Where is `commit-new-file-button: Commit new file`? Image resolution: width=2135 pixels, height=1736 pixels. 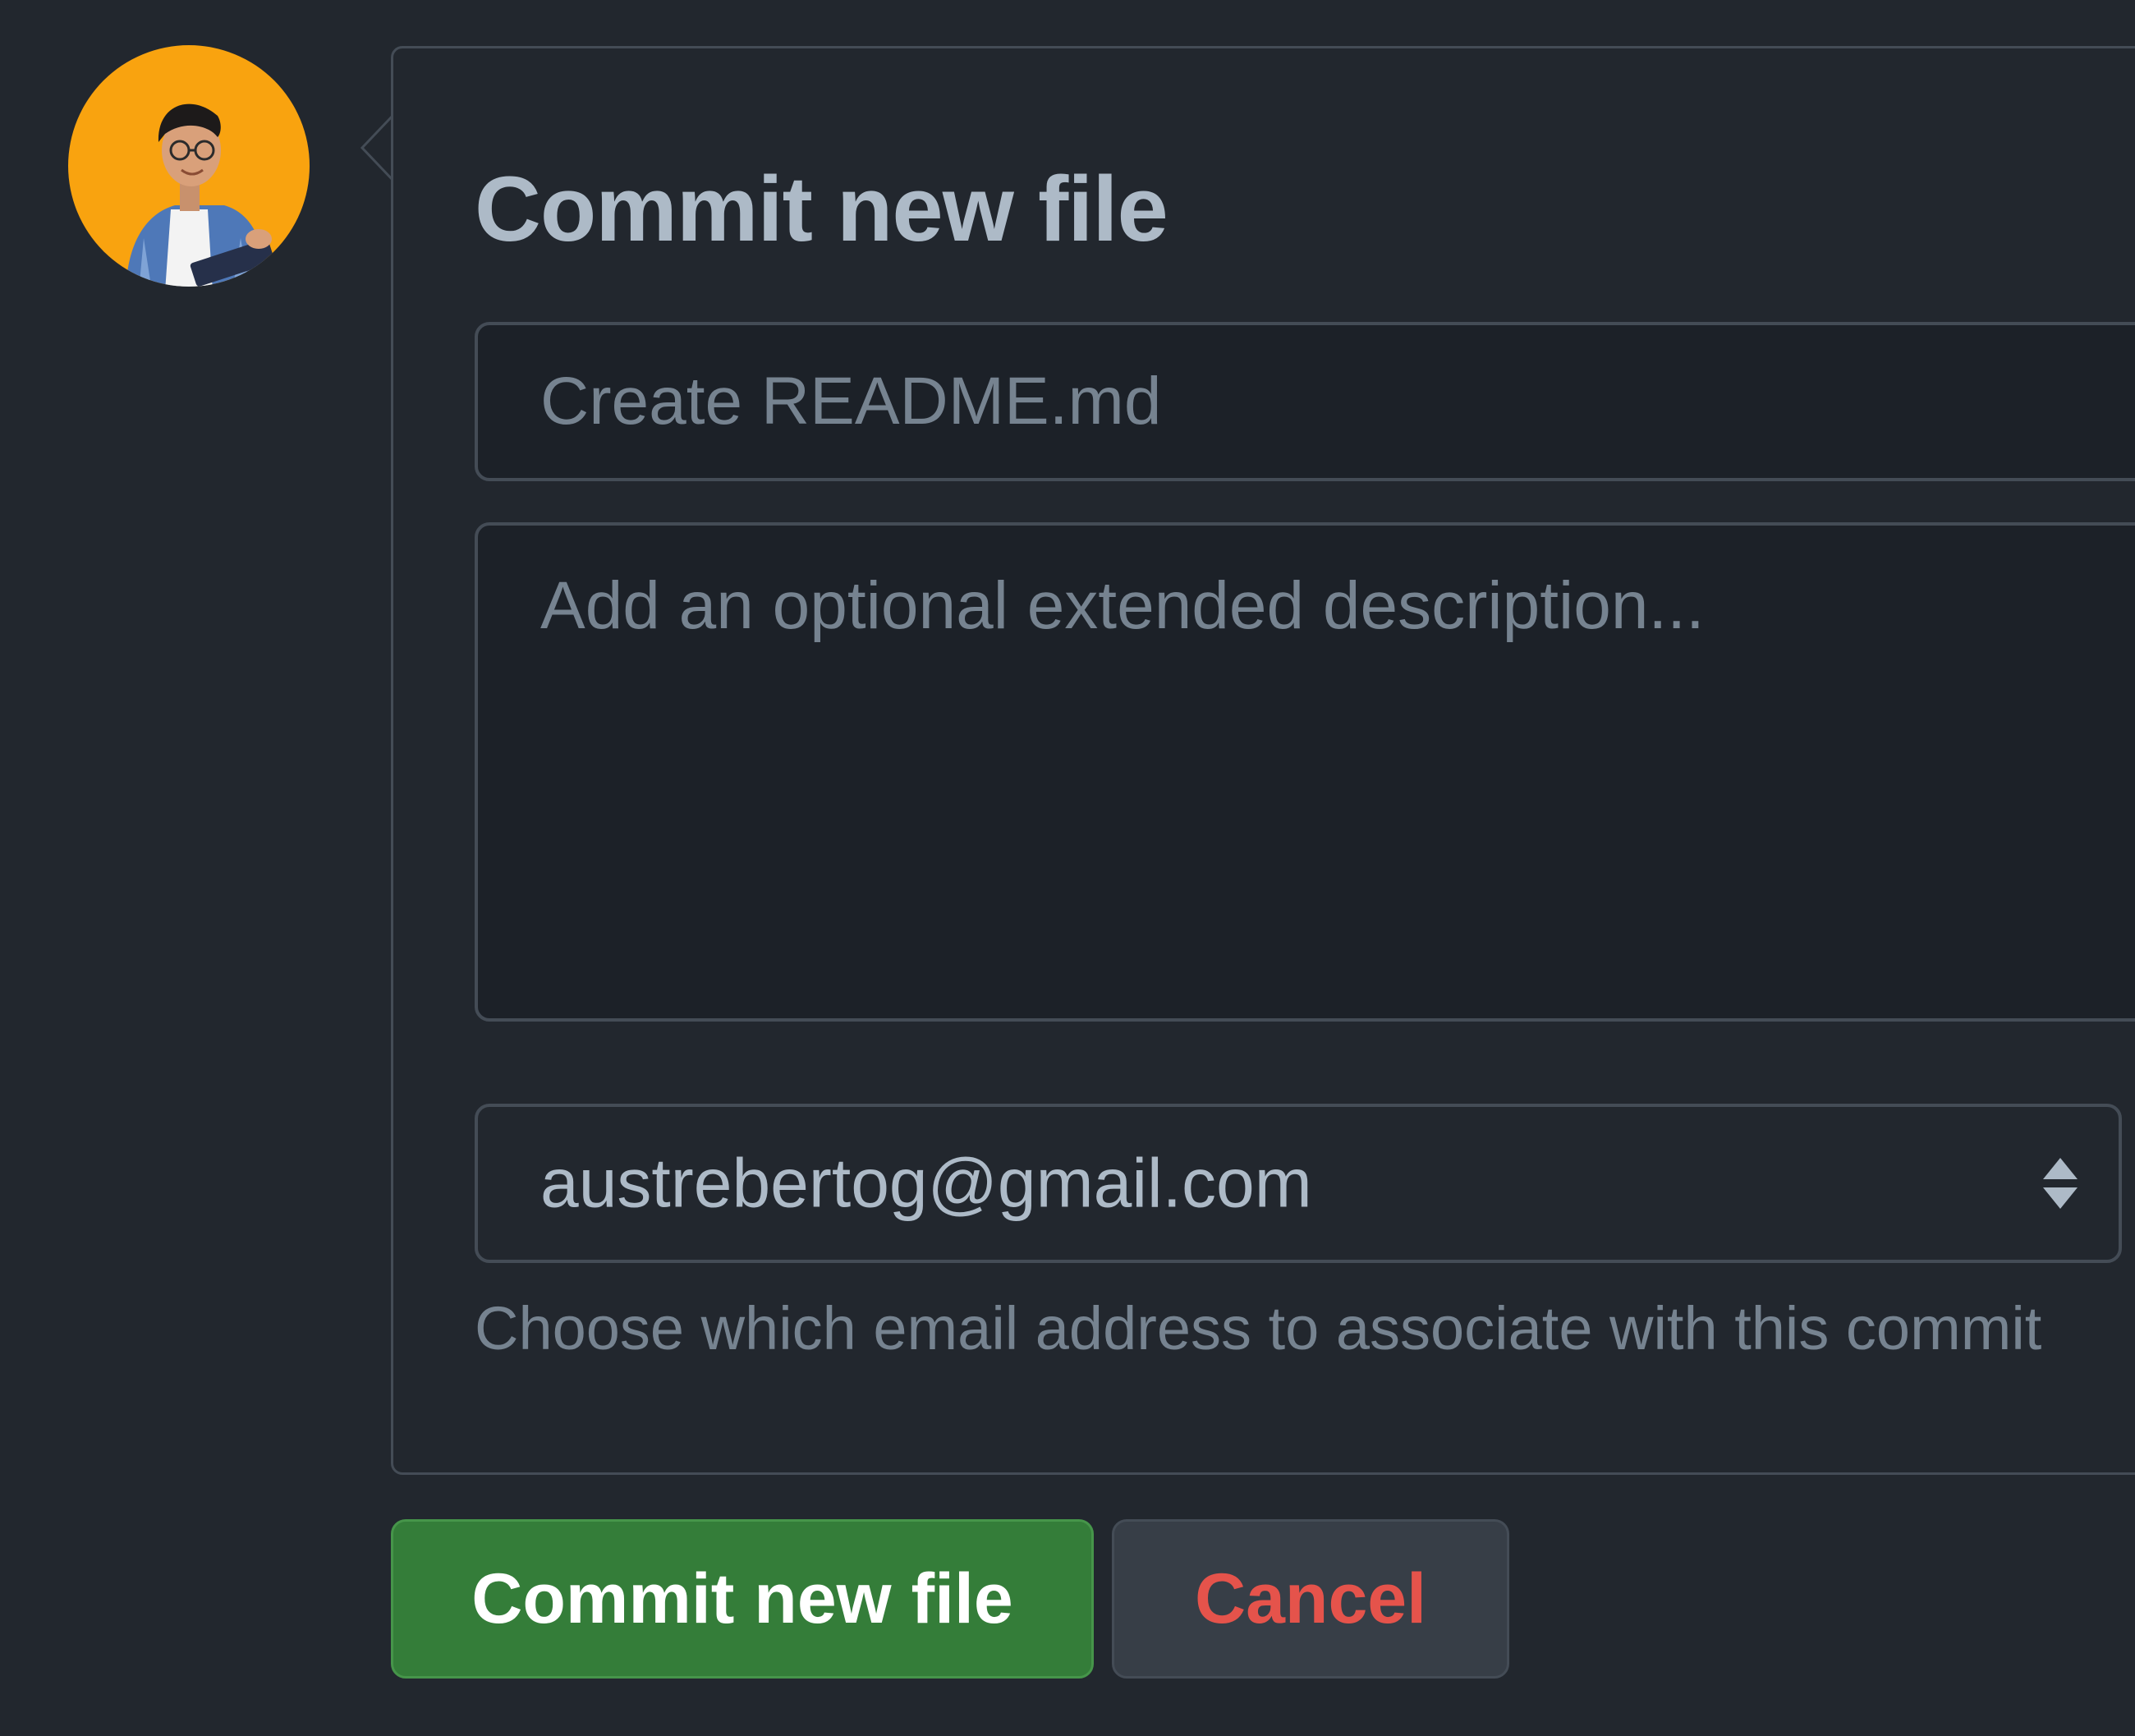
commit-new-file-button: Commit new file is located at coordinates (742, 1599).